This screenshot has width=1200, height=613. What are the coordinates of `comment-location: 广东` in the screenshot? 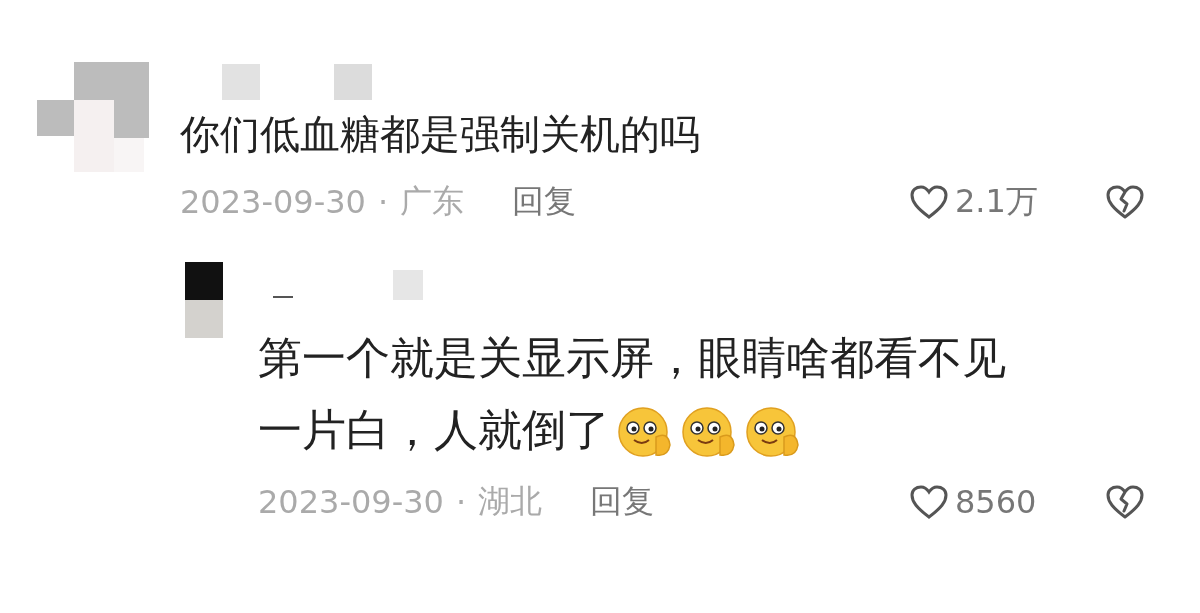 It's located at (432, 201).